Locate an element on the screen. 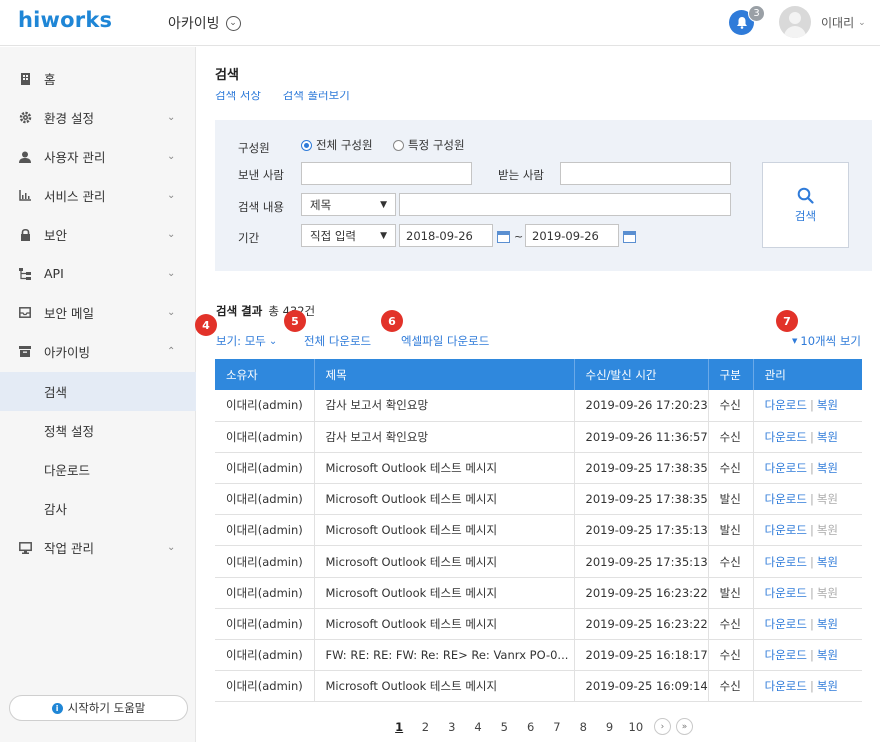 The width and height of the screenshot is (880, 742). content-input is located at coordinates (565, 204).